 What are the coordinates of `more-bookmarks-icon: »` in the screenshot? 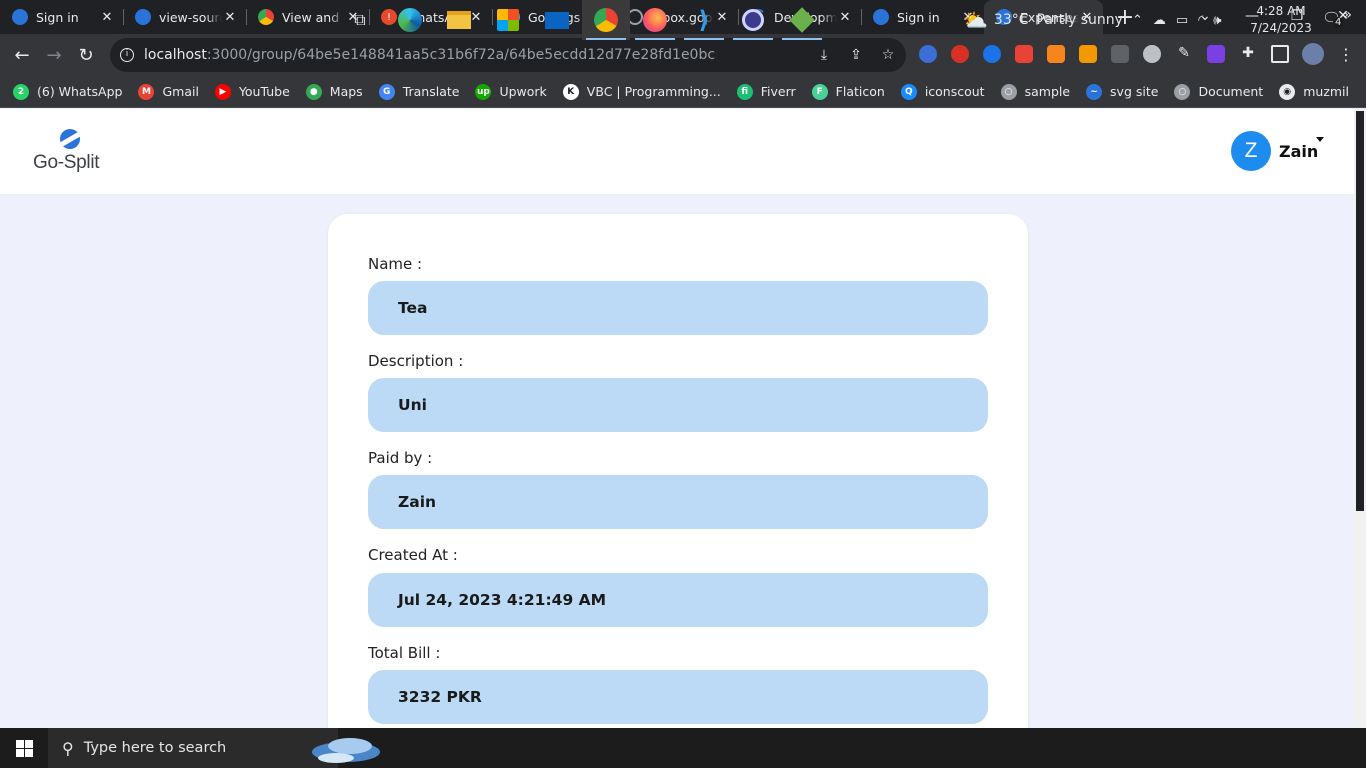 It's located at (1347, 15).